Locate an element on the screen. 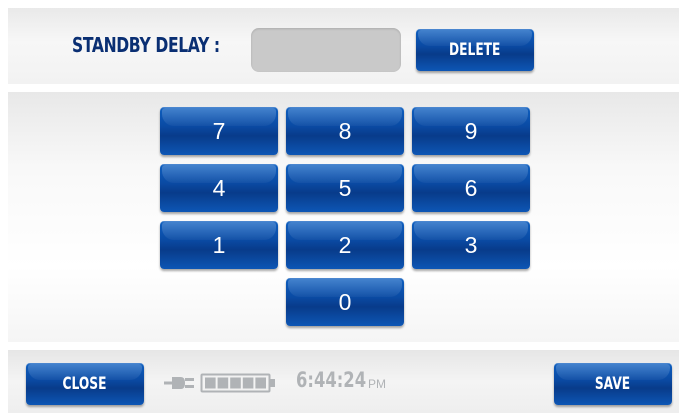  key-label: 5 is located at coordinates (345, 187).